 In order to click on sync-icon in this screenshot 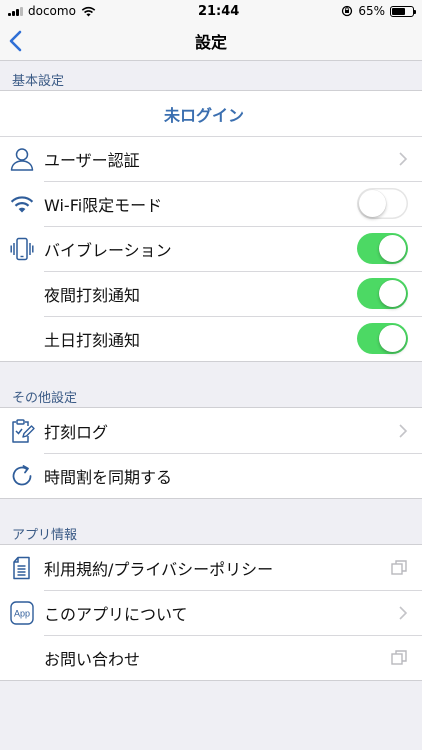, I will do `click(22, 475)`.